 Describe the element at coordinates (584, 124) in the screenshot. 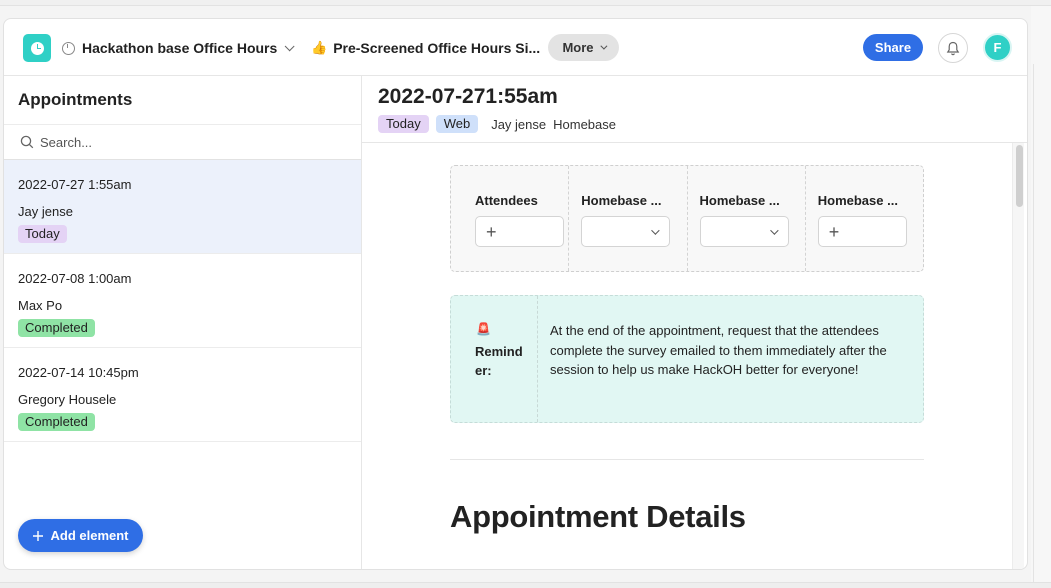

I see `location-name: Homebase` at that location.